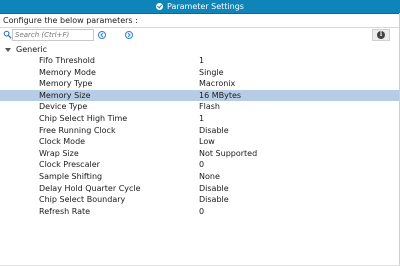 Image resolution: width=400 pixels, height=266 pixels. What do you see at coordinates (59, 153) in the screenshot?
I see `param-name: Wrap Size` at bounding box center [59, 153].